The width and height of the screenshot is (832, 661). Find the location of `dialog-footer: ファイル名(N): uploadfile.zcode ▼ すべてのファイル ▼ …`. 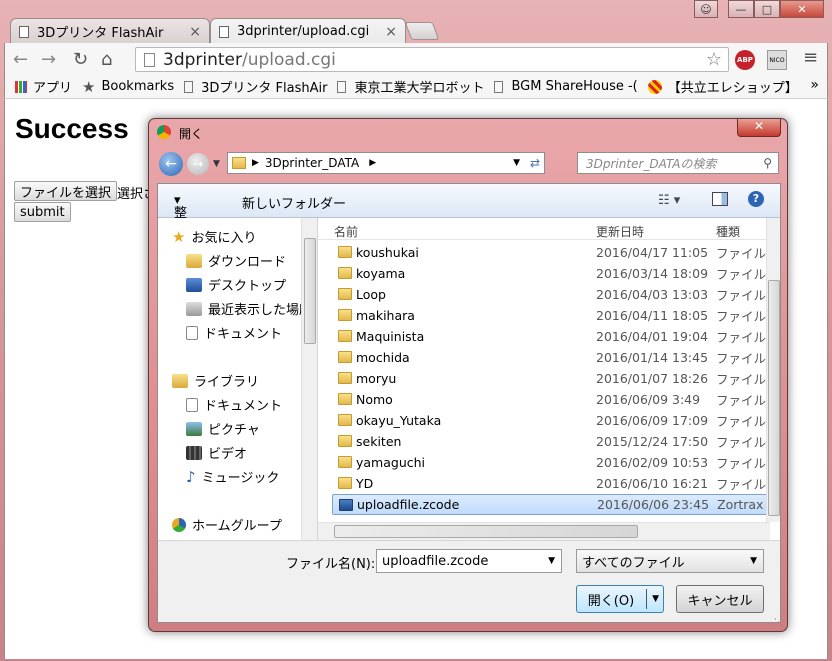

dialog-footer: ファイル名(N): uploadfile.zcode ▼ すべてのファイル ▼ … is located at coordinates (469, 581).